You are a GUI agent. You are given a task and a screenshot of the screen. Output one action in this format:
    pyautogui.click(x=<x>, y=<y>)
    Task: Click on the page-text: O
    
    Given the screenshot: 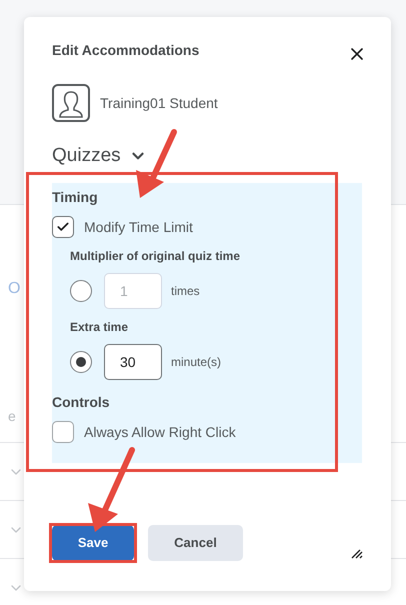 What is the action you would take?
    pyautogui.click(x=14, y=289)
    